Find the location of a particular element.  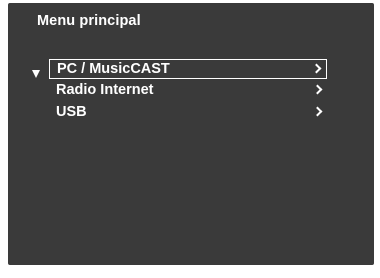

menu-item-label: Radio Internet is located at coordinates (105, 90).